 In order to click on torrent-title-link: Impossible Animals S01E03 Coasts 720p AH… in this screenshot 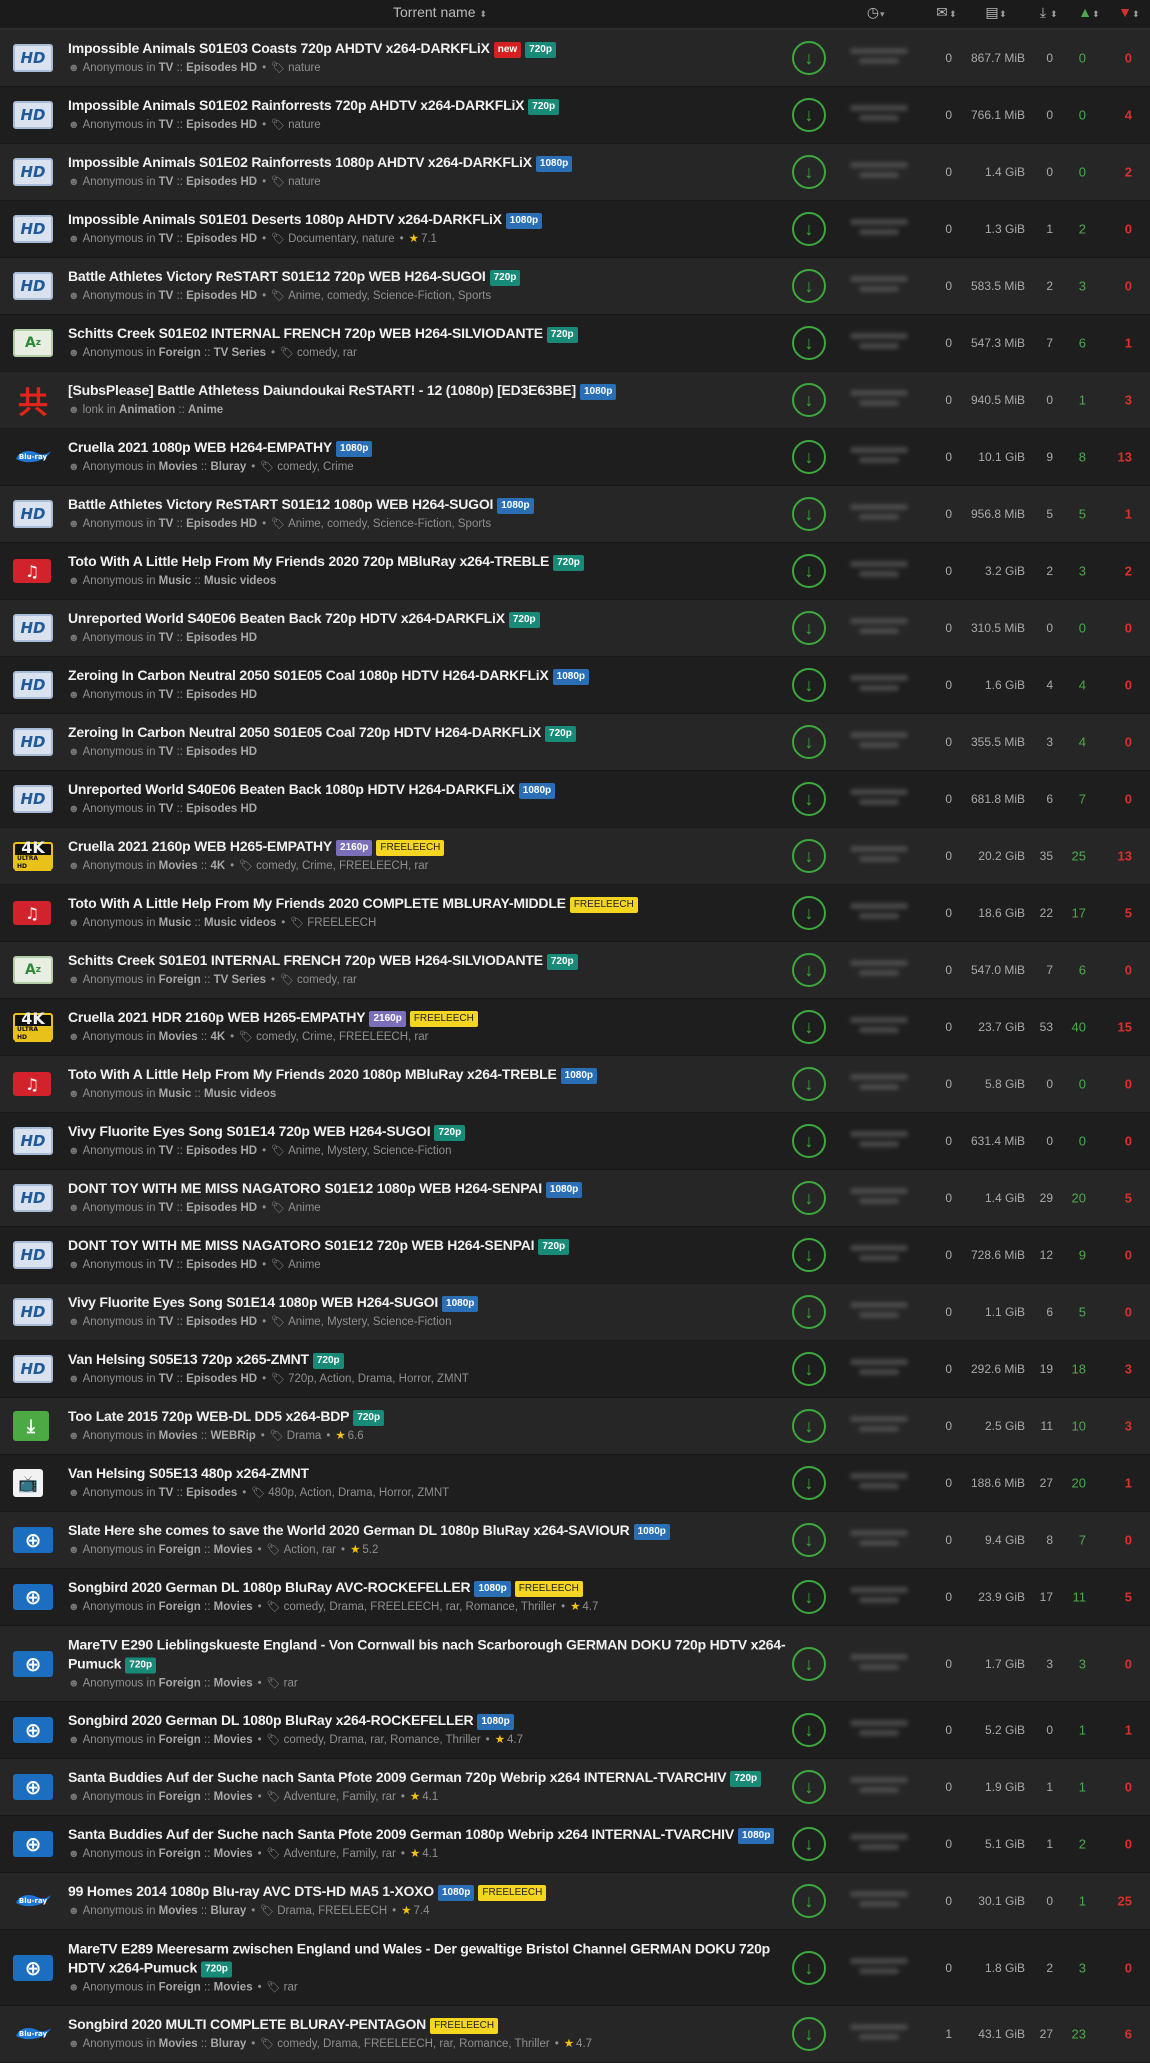, I will do `click(279, 48)`.